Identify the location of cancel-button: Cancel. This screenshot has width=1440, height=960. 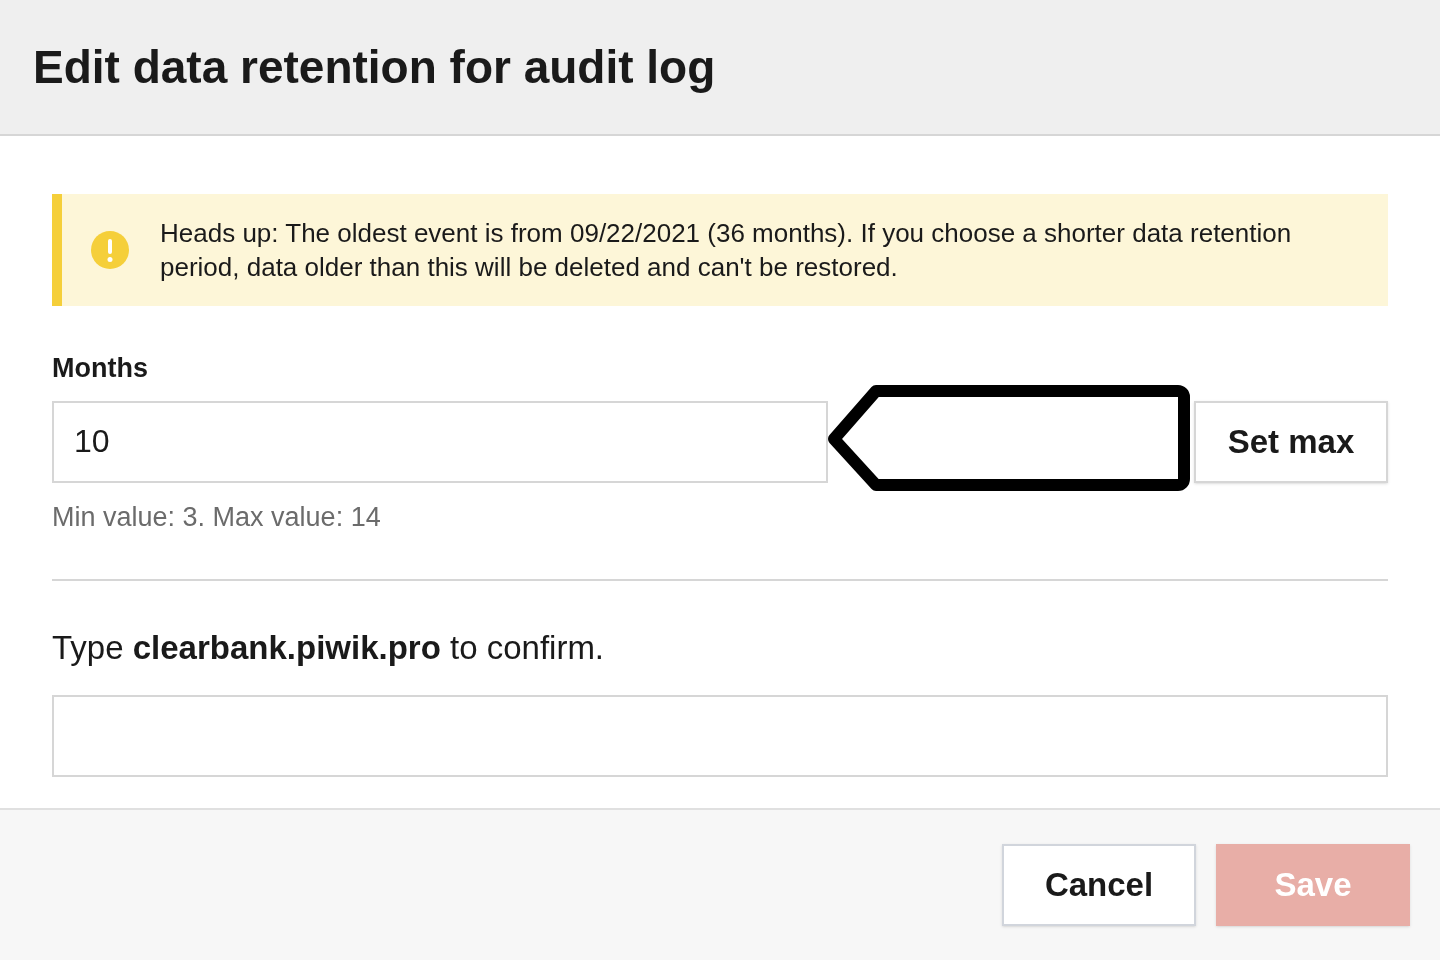
(1099, 885).